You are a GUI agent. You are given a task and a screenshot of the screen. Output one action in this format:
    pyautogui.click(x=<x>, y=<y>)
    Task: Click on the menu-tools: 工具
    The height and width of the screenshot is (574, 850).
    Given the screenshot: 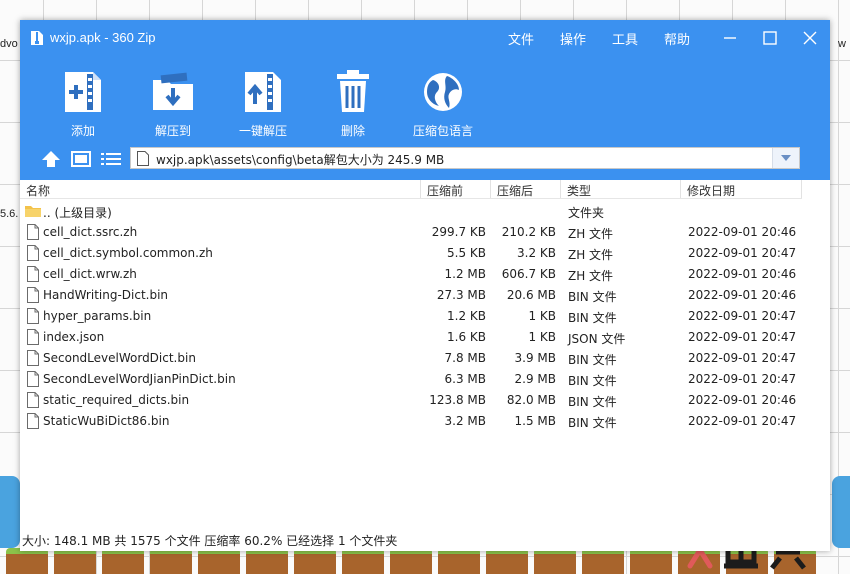 What is the action you would take?
    pyautogui.click(x=625, y=38)
    